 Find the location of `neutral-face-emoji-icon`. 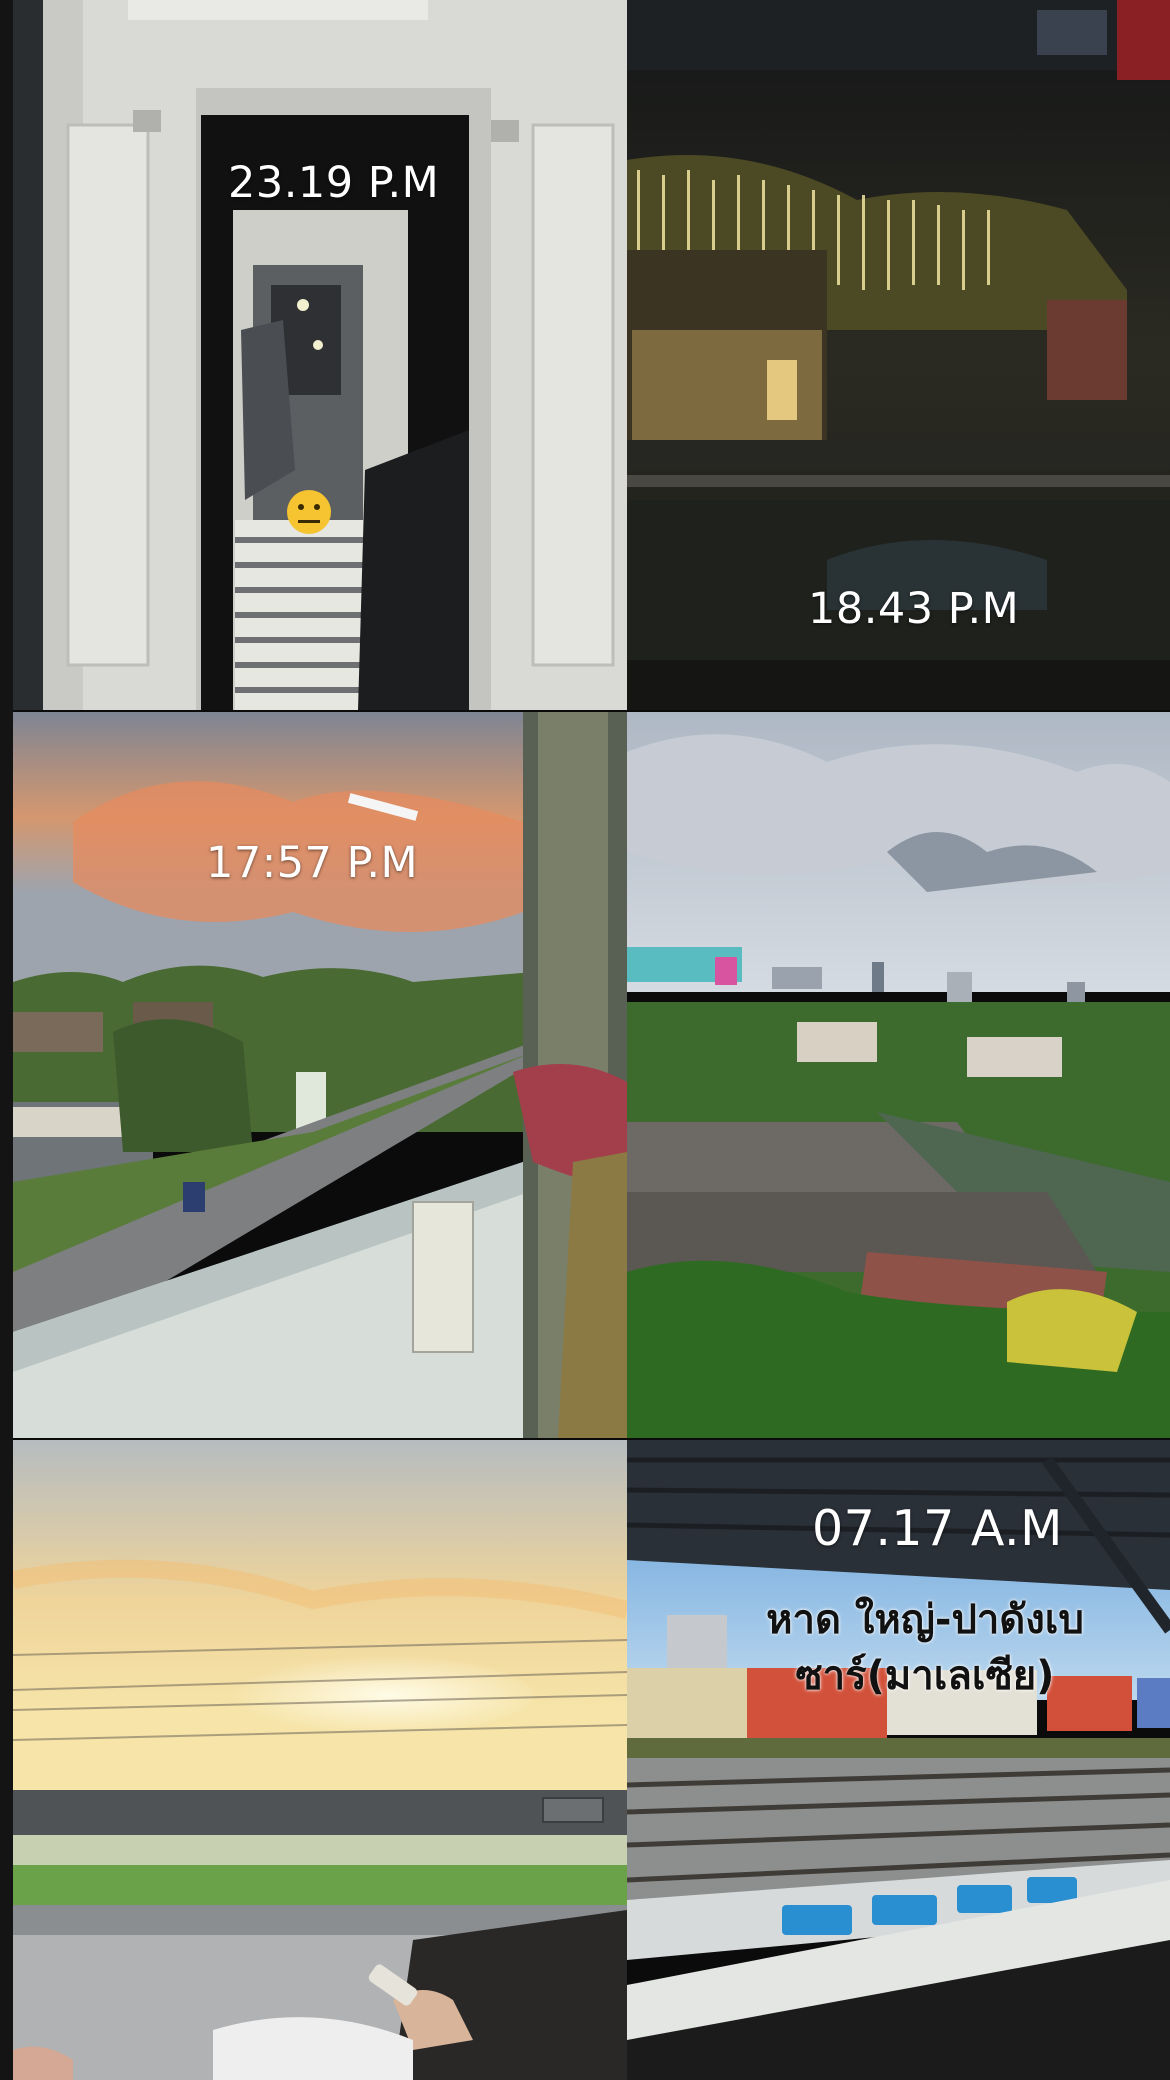

neutral-face-emoji-icon is located at coordinates (309, 512).